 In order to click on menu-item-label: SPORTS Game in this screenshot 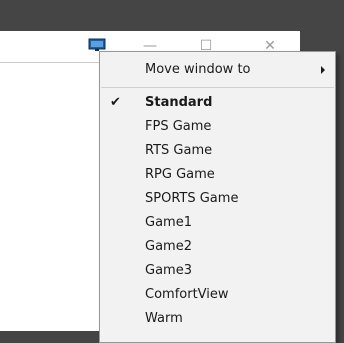, I will do `click(192, 198)`.